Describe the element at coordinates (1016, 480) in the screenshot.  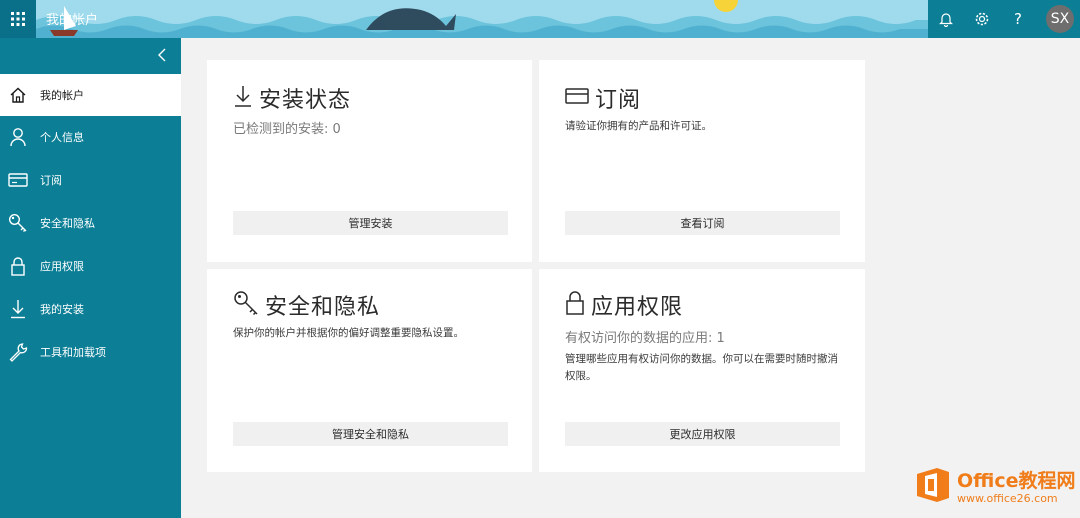
I see `watermark-name: Office教程网` at that location.